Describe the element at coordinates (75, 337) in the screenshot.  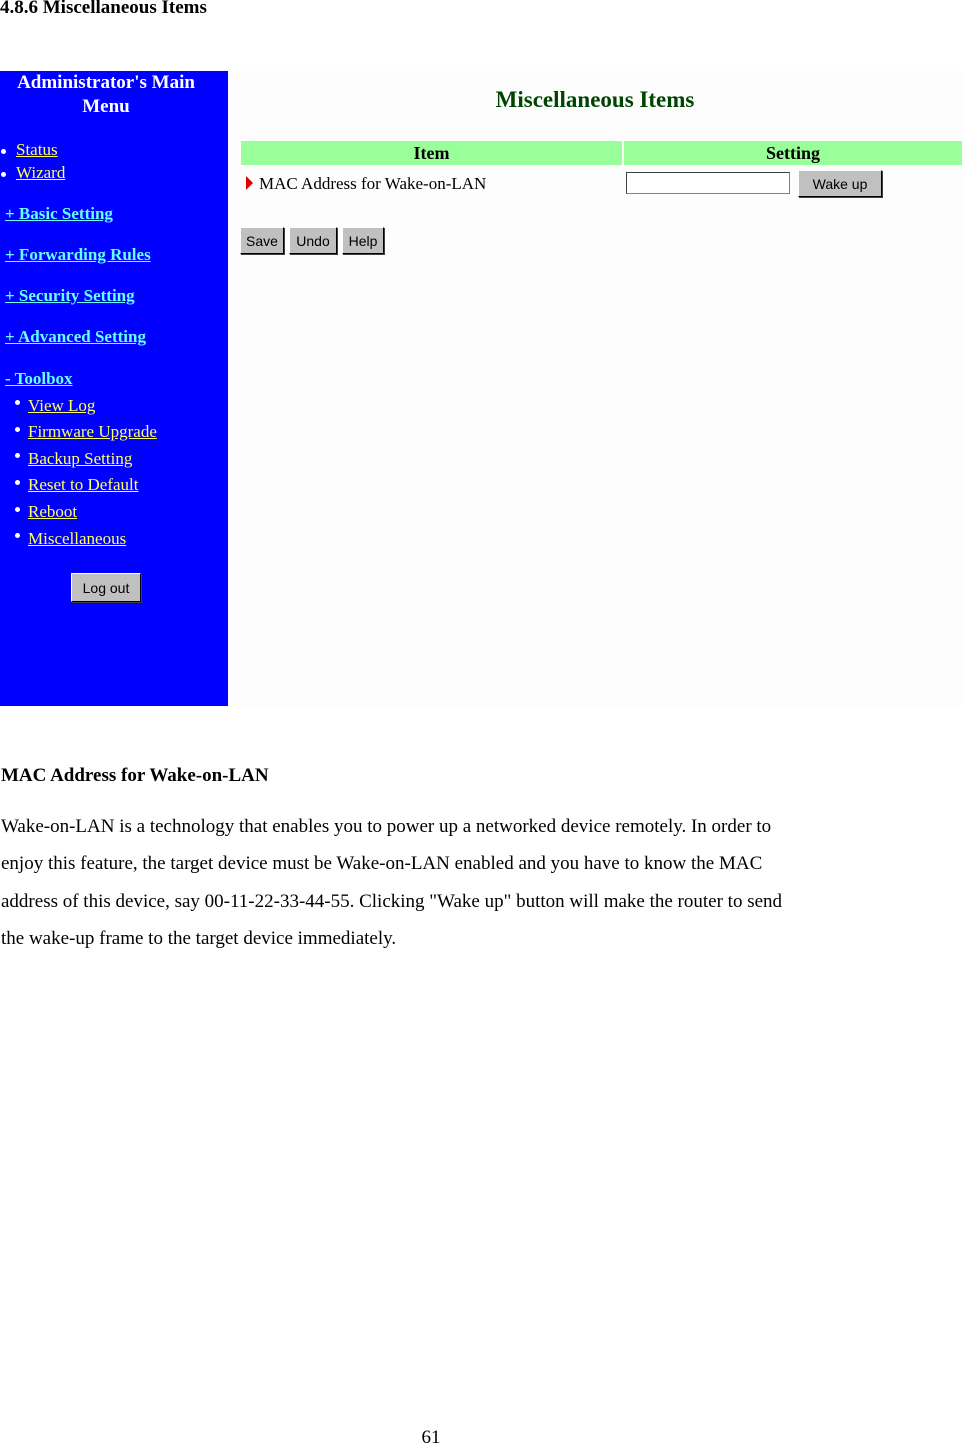
I see `nav-advanced-setting: + Advanced Setting` at that location.